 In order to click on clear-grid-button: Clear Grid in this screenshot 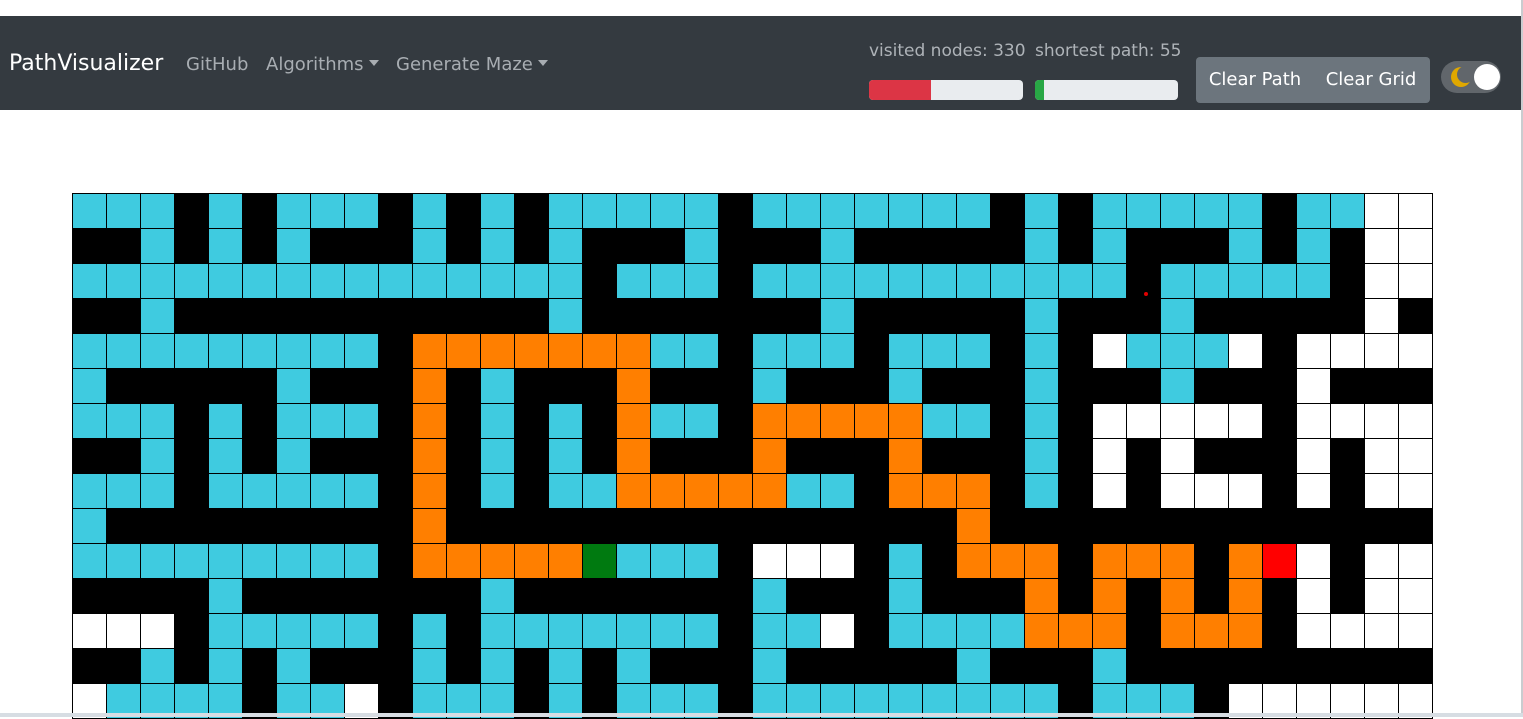, I will do `click(1371, 80)`.